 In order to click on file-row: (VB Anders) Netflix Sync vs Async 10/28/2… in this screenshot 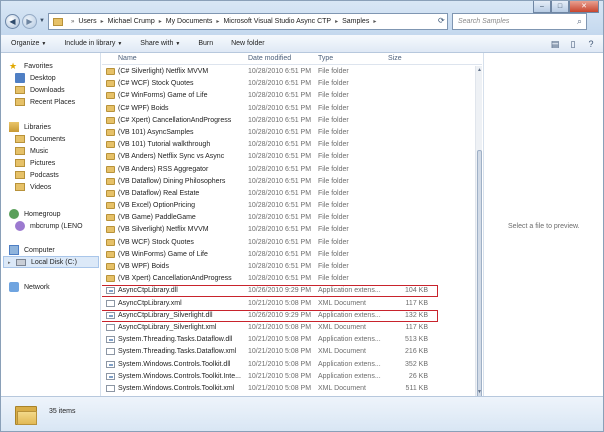, I will do `click(288, 157)`.